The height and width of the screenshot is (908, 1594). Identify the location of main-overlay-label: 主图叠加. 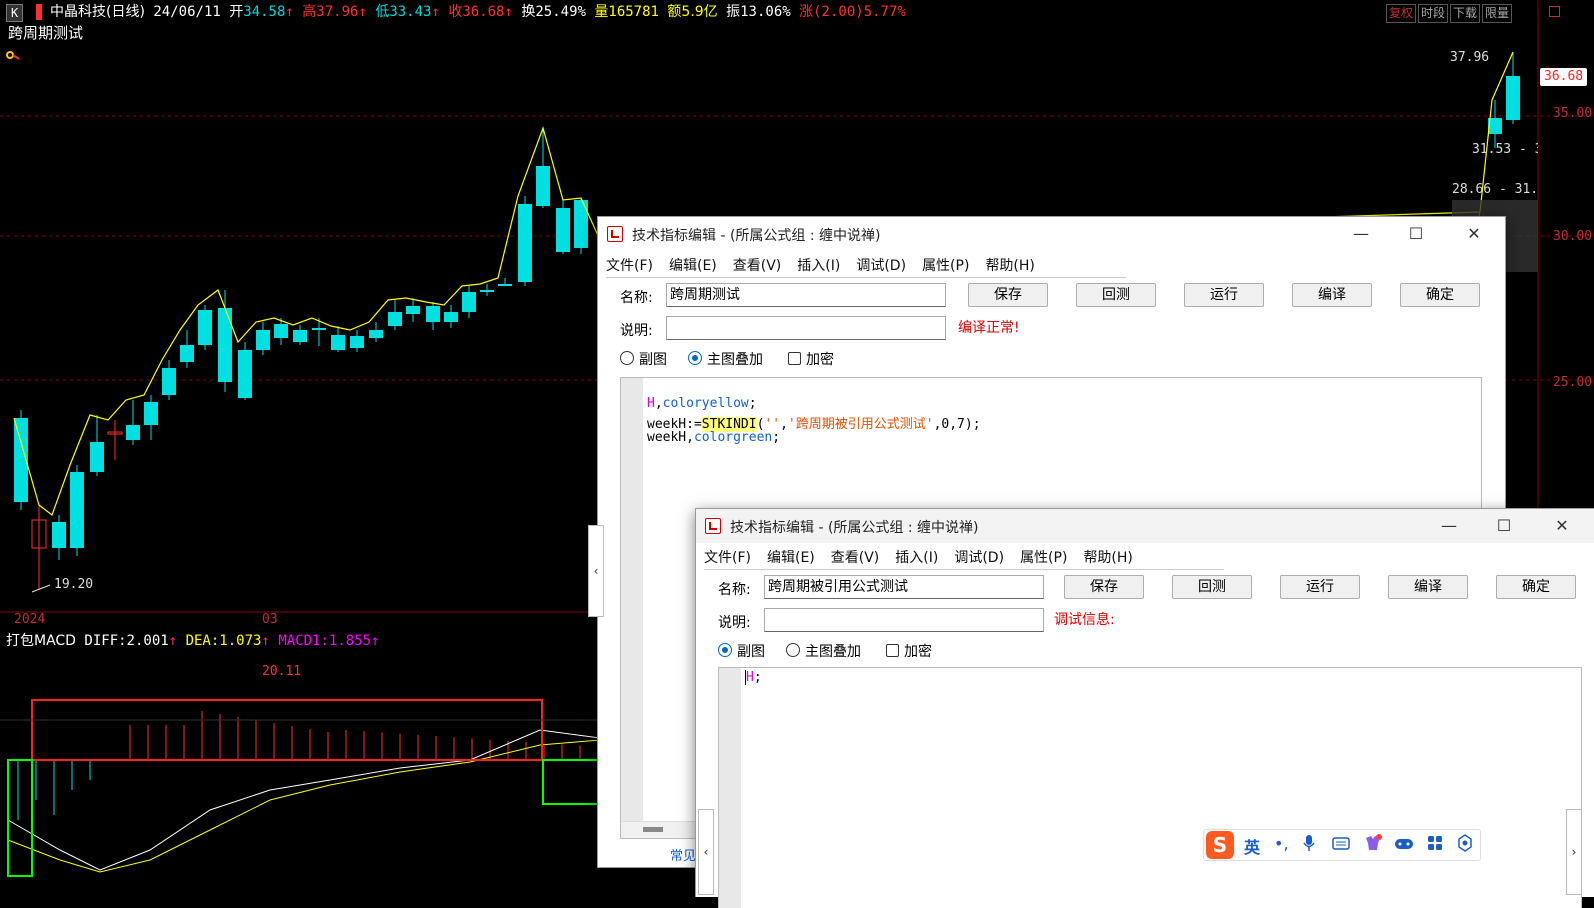
(833, 652).